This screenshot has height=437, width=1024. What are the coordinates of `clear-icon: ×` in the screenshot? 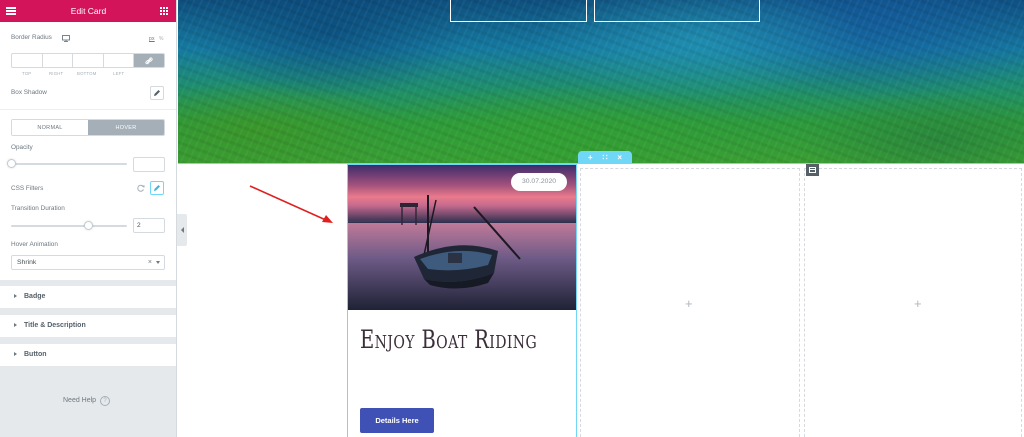 It's located at (150, 262).